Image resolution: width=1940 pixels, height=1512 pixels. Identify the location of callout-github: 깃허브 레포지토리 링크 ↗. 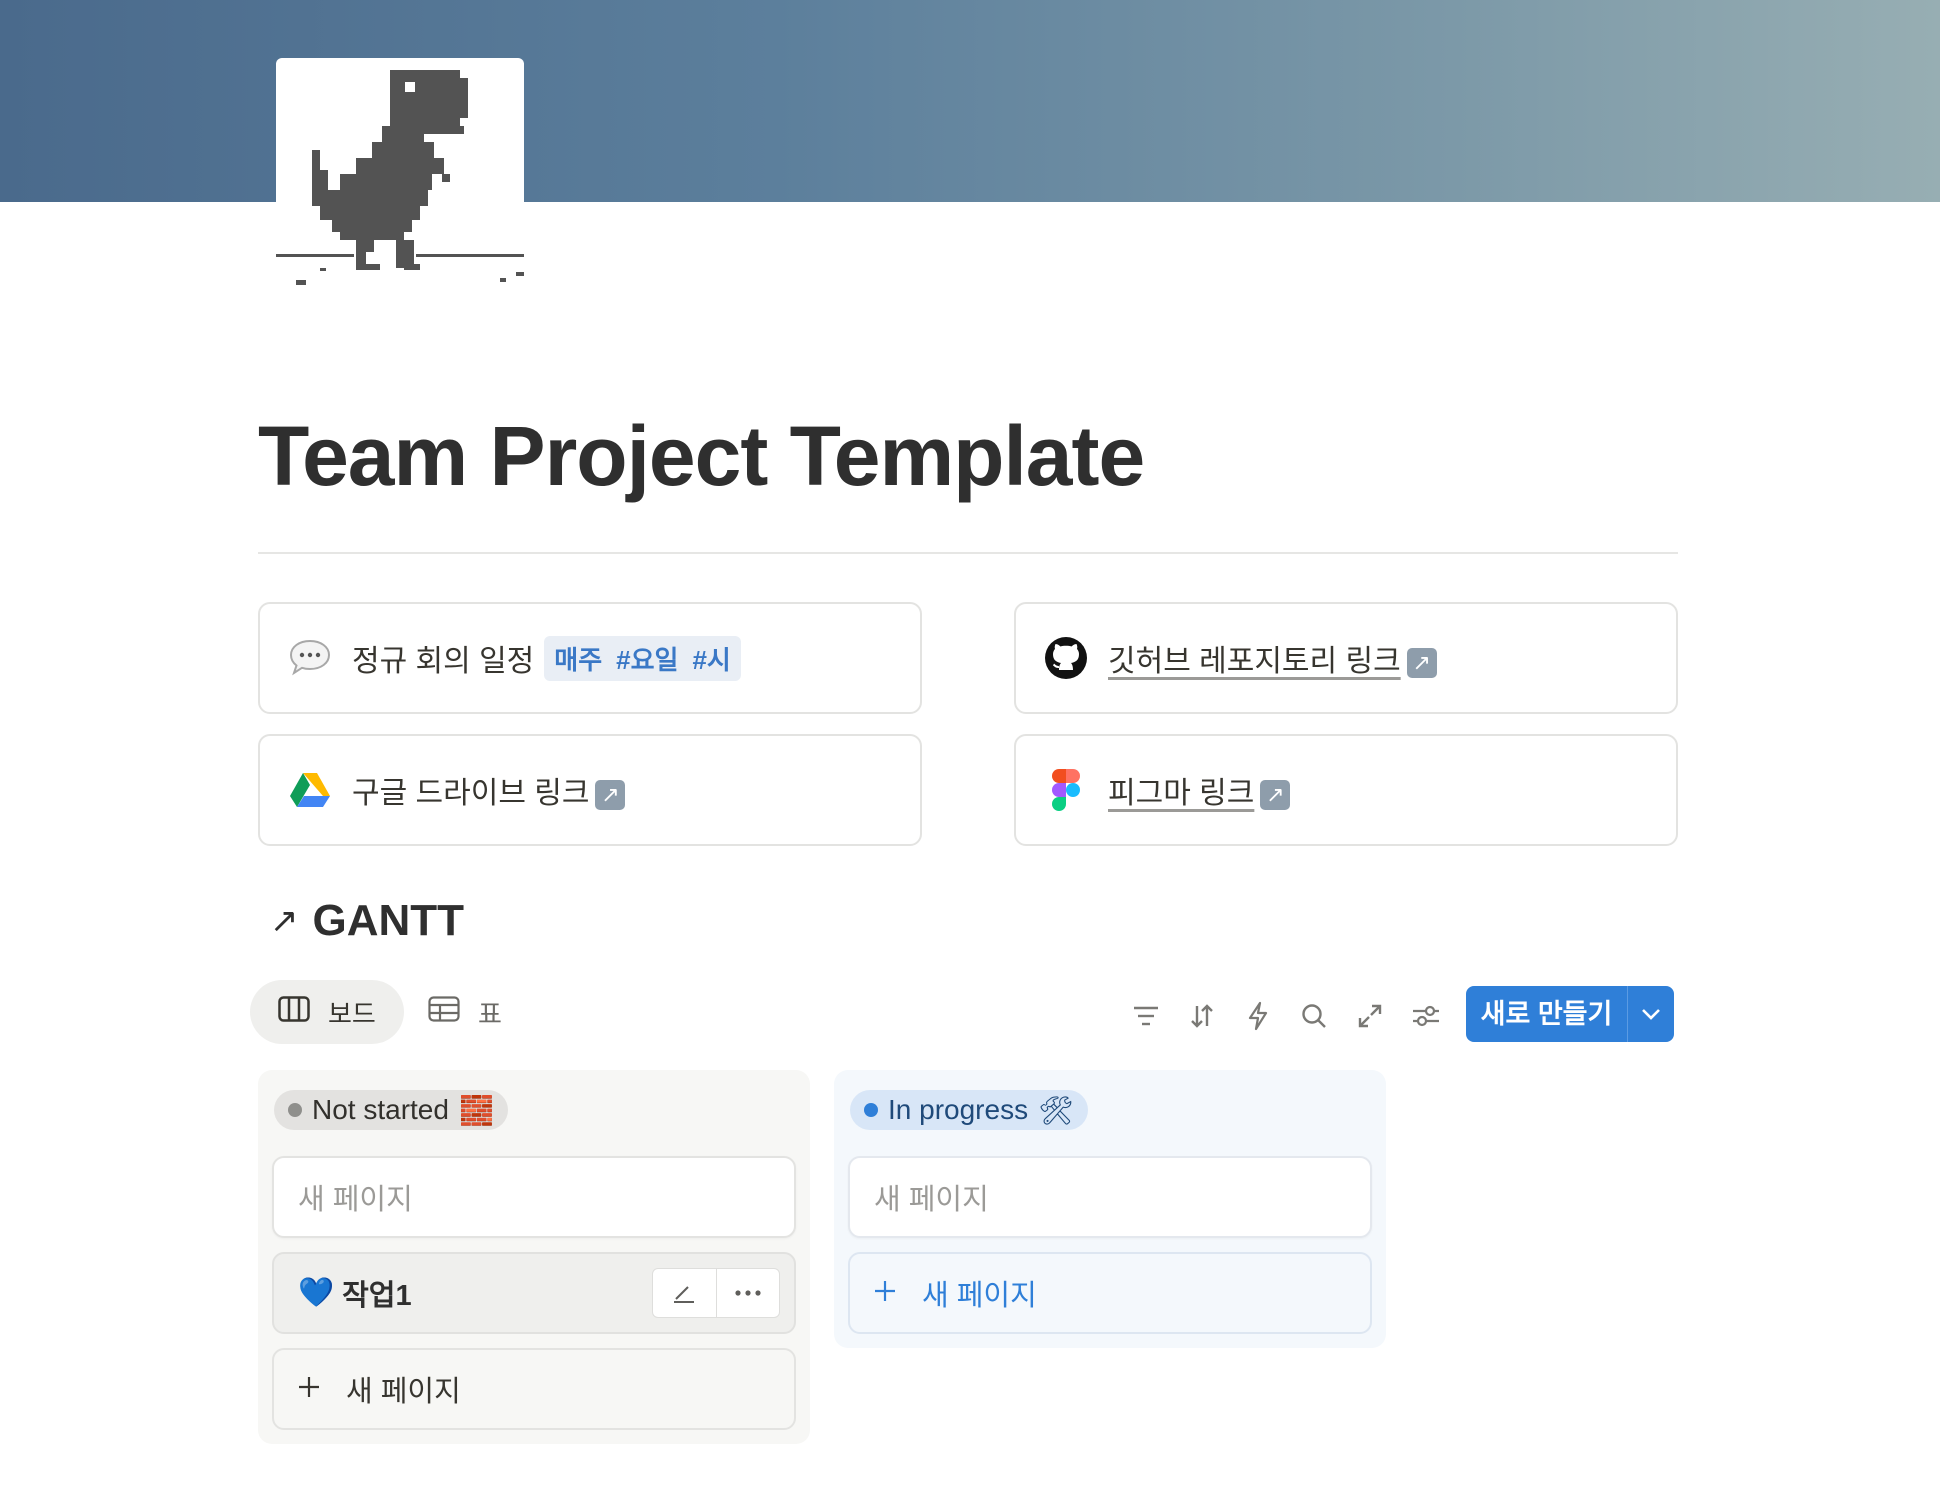
(1346, 658).